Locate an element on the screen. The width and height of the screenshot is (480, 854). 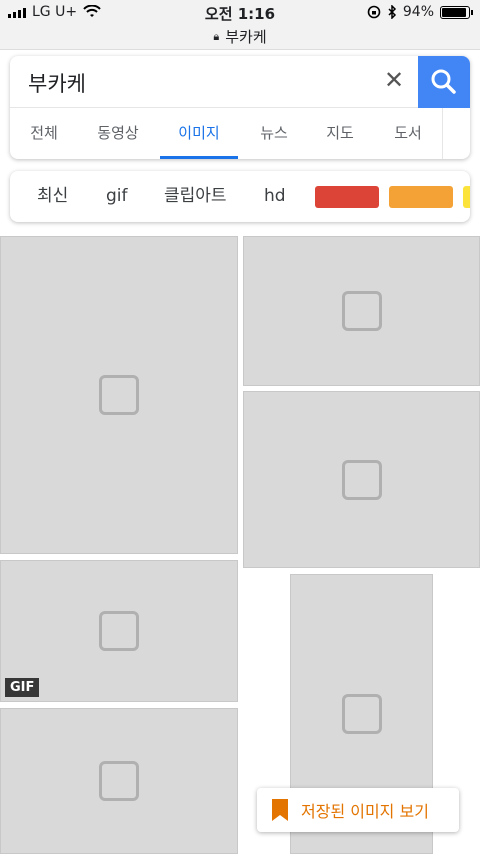
url-bar: 🔒︎ 부카케 is located at coordinates (240, 37).